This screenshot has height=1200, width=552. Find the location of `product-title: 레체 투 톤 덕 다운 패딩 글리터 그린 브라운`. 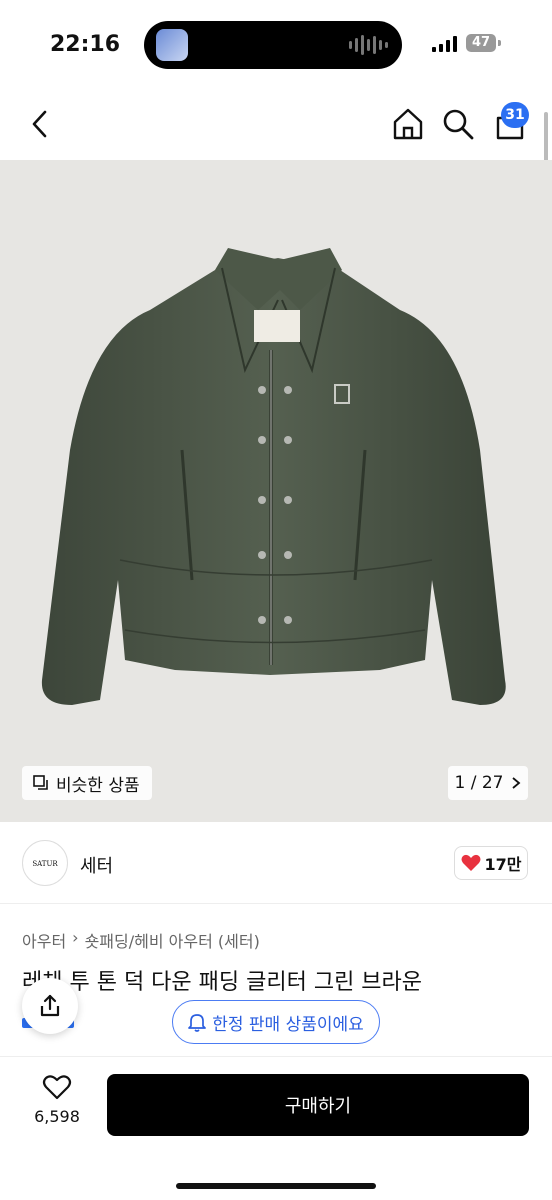

product-title: 레체 투 톤 덕 다운 패딩 글리터 그린 브라운 is located at coordinates (222, 982).